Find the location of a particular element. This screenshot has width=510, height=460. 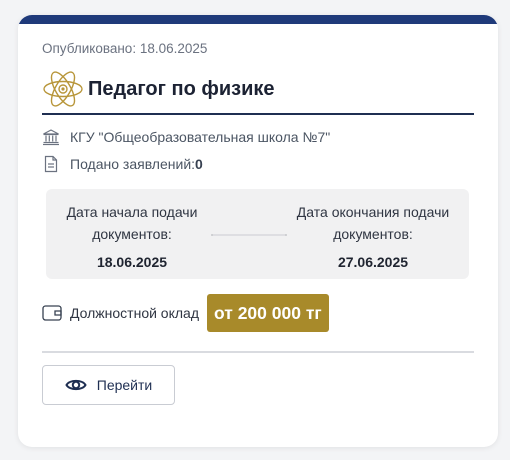

end-date-label: Дата окончания подачи документов: is located at coordinates (373, 223).